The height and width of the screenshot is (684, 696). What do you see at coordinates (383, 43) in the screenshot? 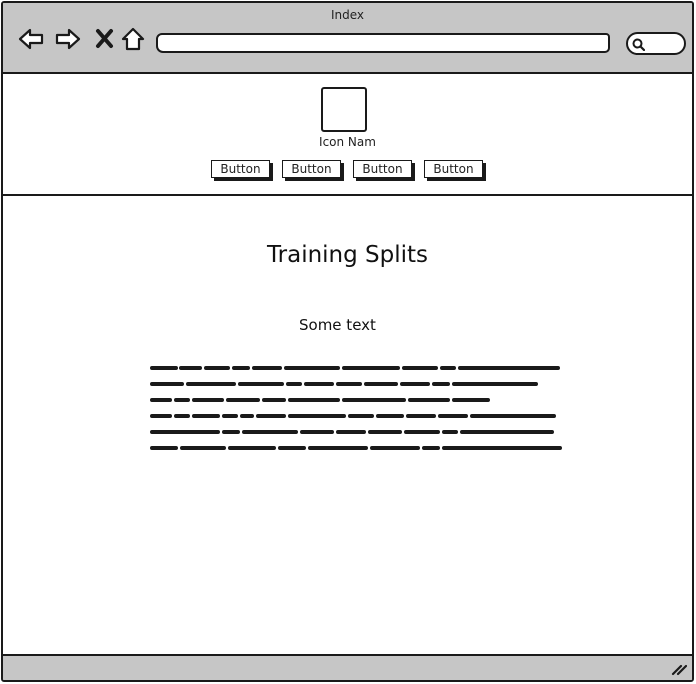
I see `address-bar` at bounding box center [383, 43].